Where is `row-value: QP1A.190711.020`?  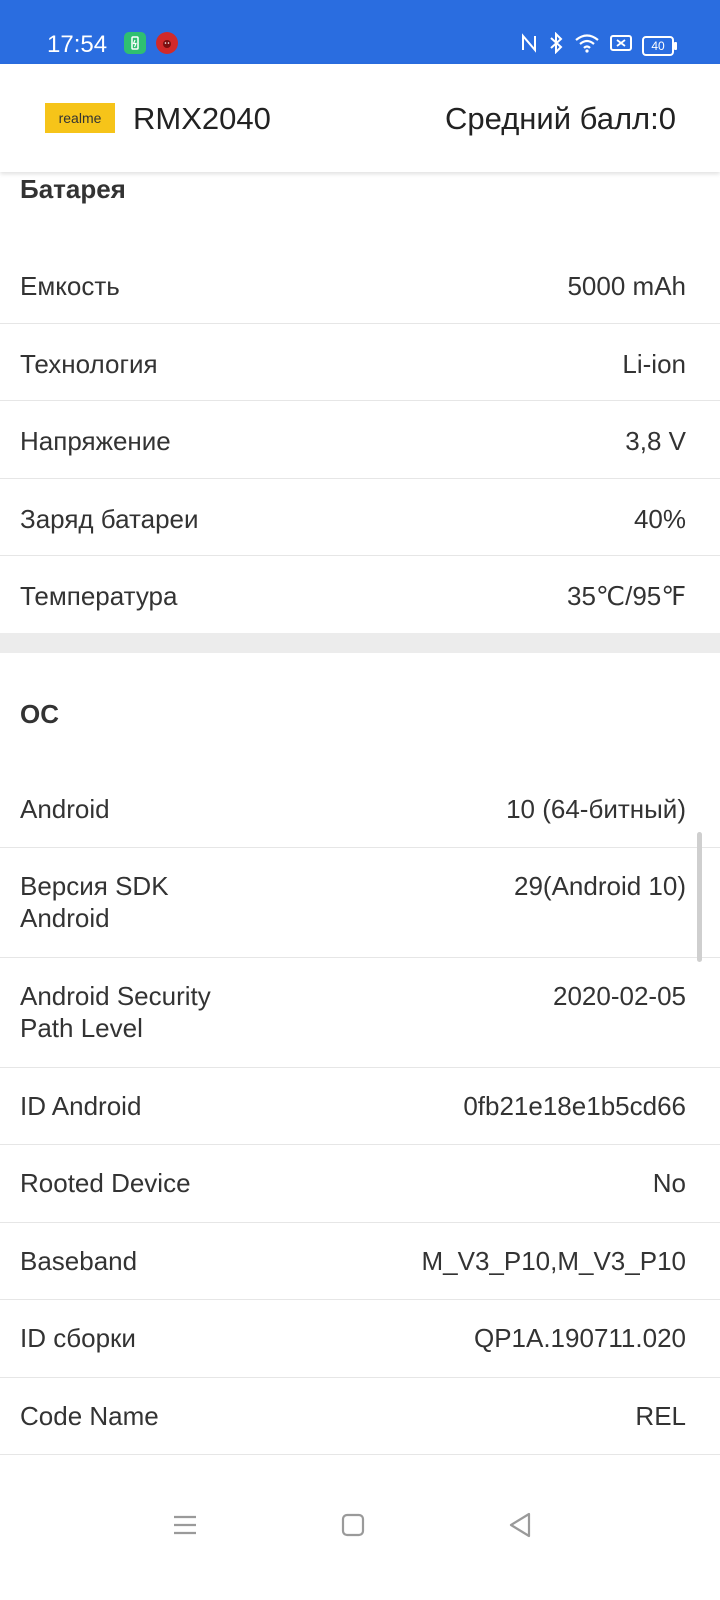
row-value: QP1A.190711.020 is located at coordinates (579, 1338).